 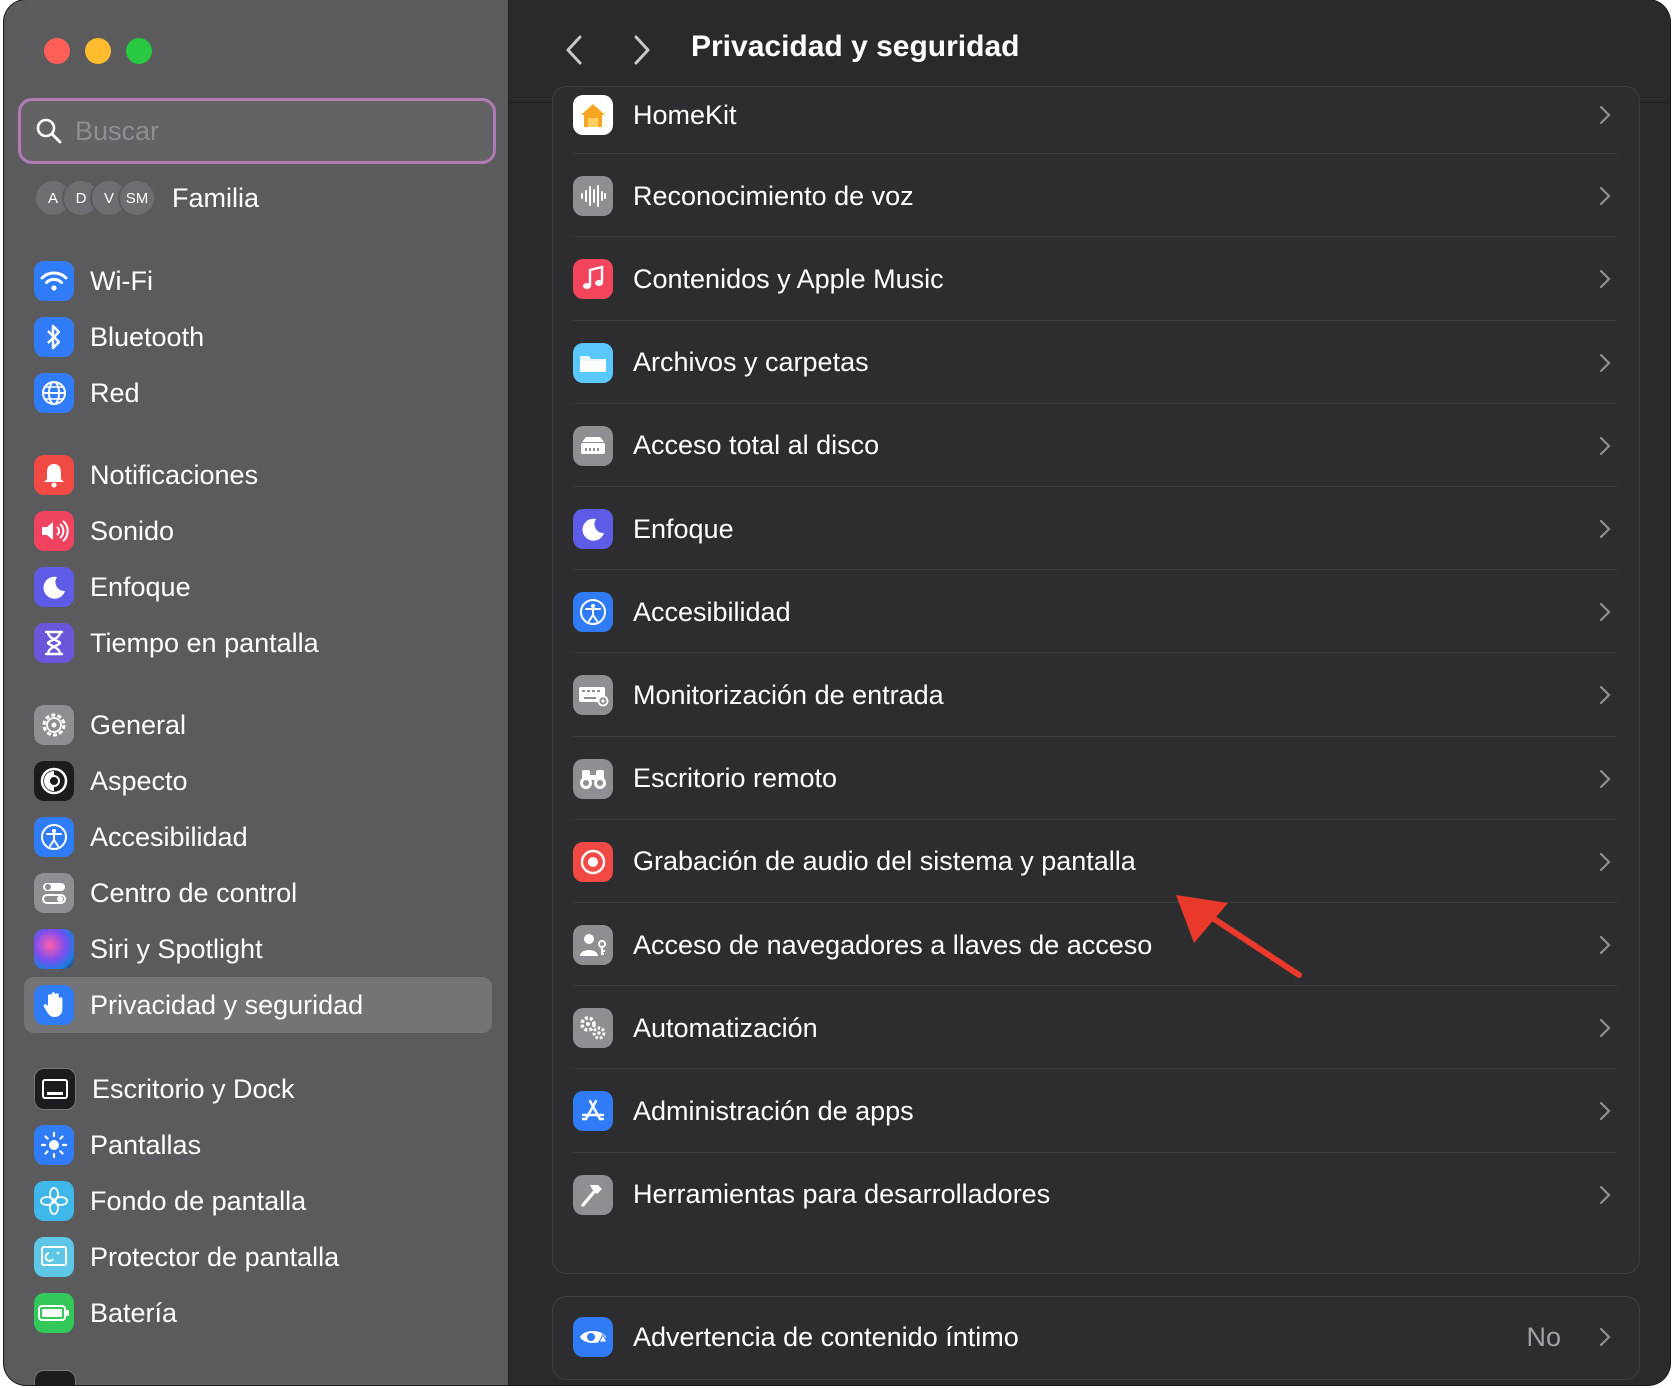 What do you see at coordinates (725, 1027) in the screenshot?
I see `row-label: Automatización` at bounding box center [725, 1027].